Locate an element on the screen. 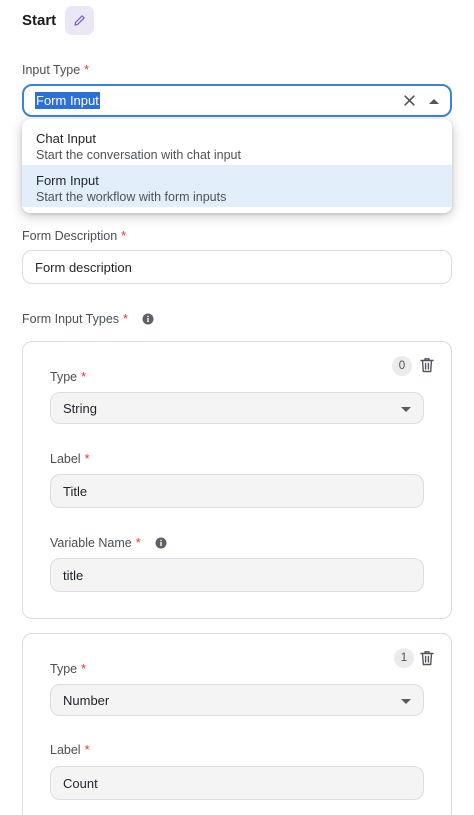  type-select: Number is located at coordinates (237, 700).